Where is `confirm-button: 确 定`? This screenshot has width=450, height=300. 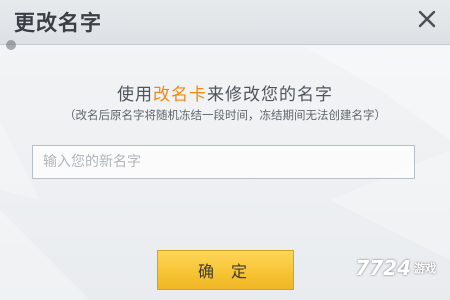
confirm-button: 确 定 is located at coordinates (225, 270).